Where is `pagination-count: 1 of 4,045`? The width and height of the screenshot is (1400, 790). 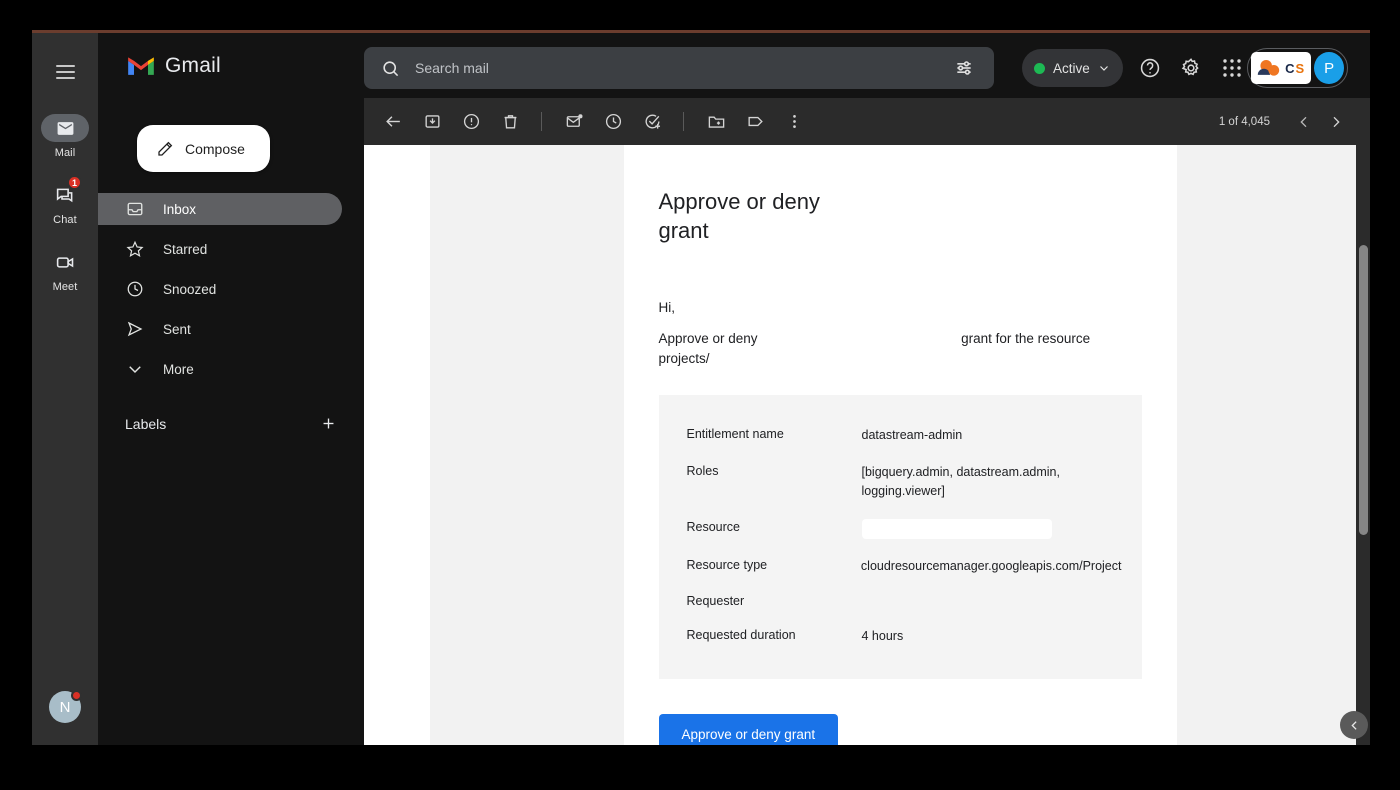 pagination-count: 1 of 4,045 is located at coordinates (1244, 121).